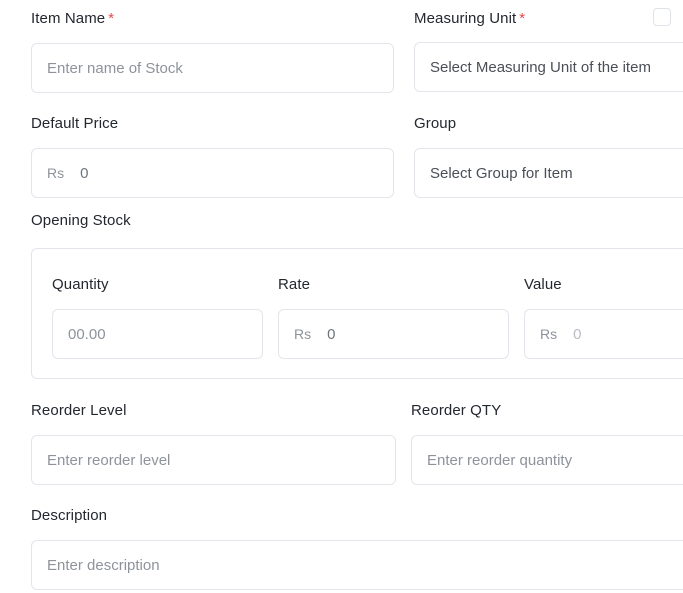  I want to click on reorder-level-placeholder: Enter reorder level, so click(109, 460).